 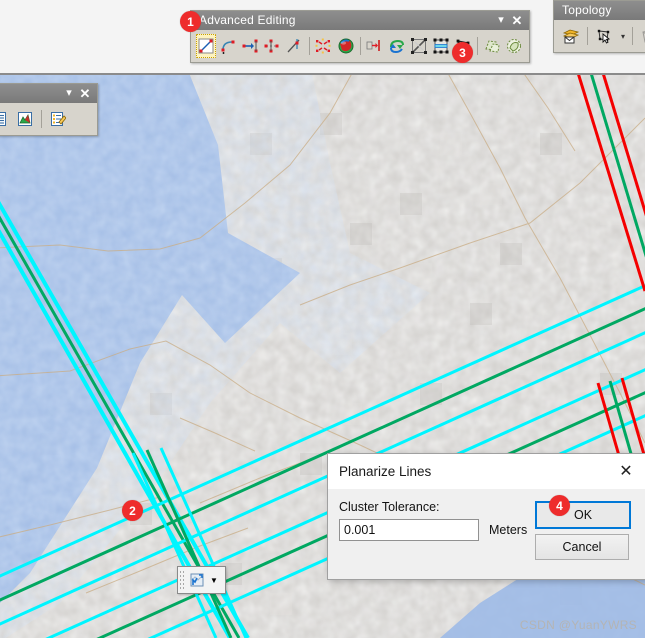 What do you see at coordinates (5, 119) in the screenshot?
I see `open-attribute-table-button` at bounding box center [5, 119].